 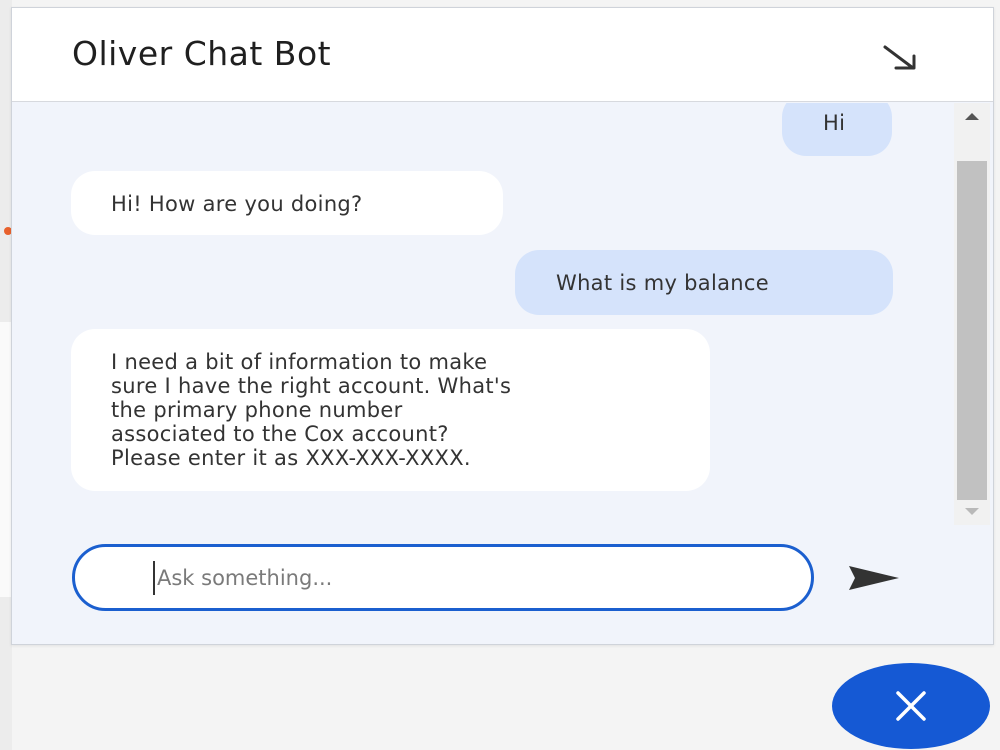 I want to click on message-scrollbar, so click(x=972, y=314).